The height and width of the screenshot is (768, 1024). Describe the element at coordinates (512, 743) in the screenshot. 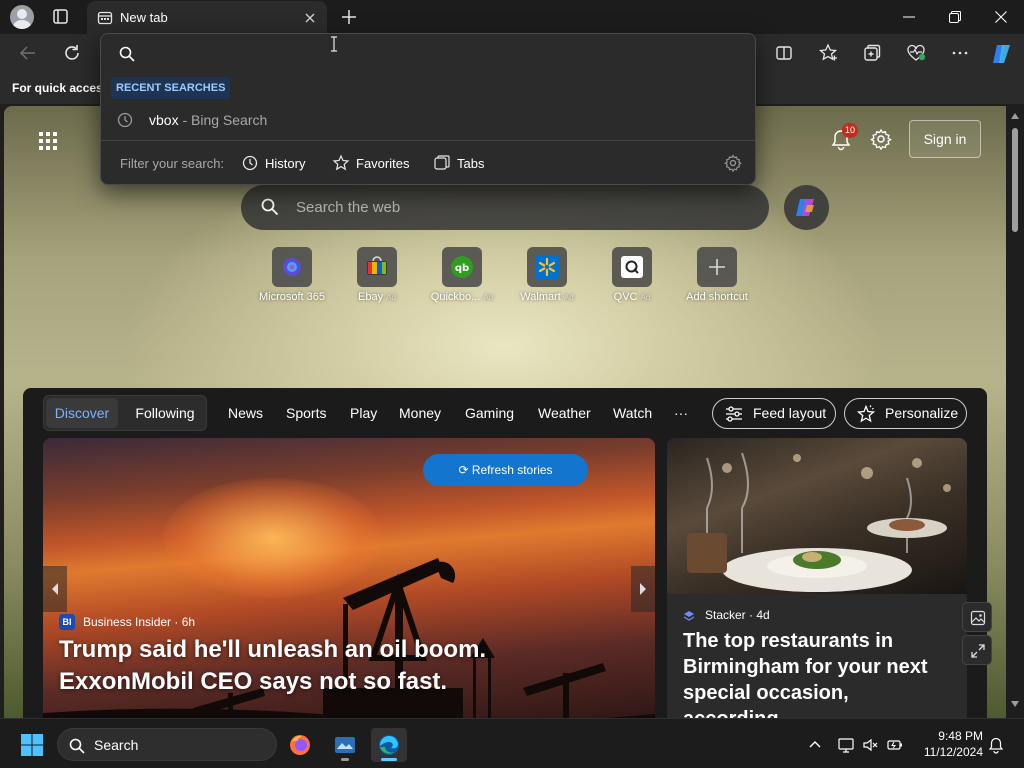

I see `taskbar: Search 9:48 PM 11/12/2024` at that location.